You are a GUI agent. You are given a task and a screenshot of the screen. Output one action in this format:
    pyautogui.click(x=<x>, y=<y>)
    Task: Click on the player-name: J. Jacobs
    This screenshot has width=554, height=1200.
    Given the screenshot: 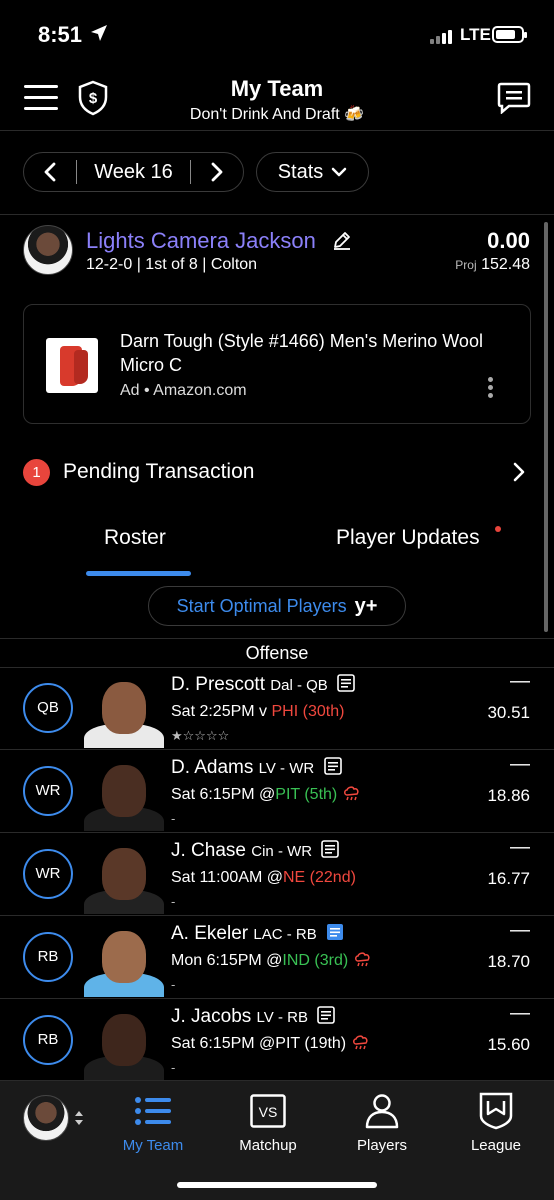 What is the action you would take?
    pyautogui.click(x=211, y=1016)
    